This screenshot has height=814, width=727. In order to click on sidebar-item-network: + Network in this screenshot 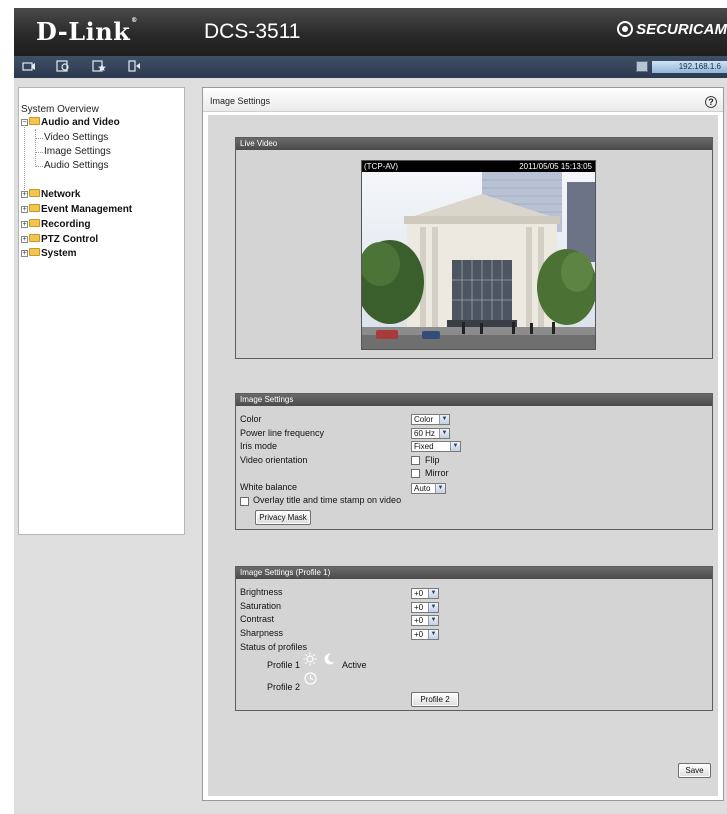, I will do `click(50, 194)`.